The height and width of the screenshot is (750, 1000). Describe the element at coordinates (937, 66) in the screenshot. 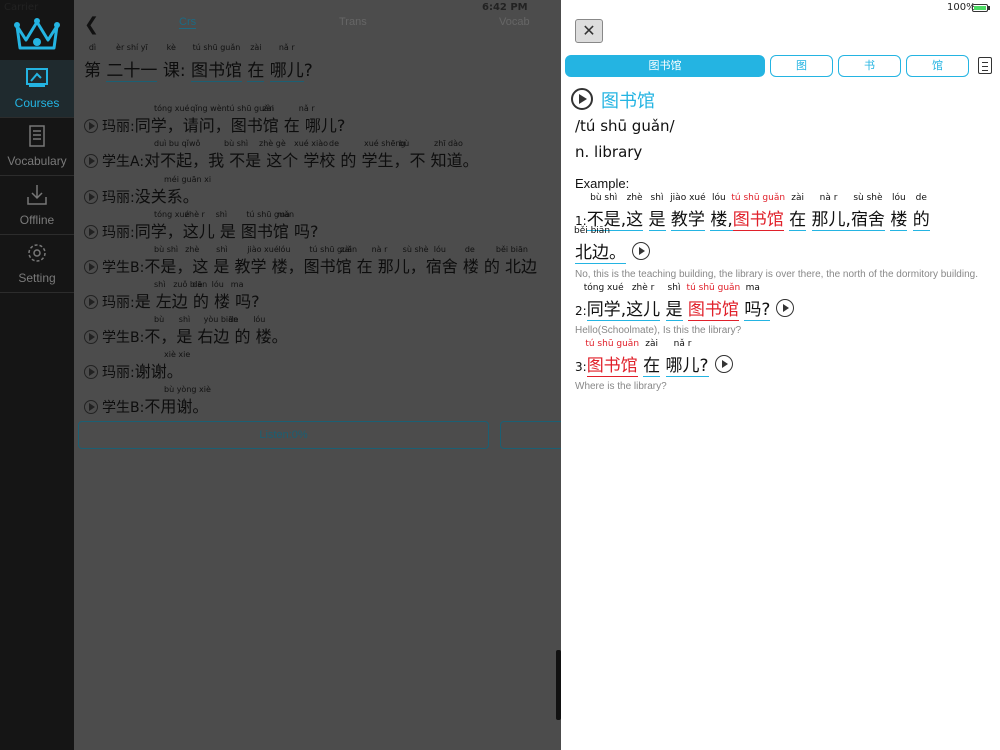

I see `tab-char-3: 馆` at that location.